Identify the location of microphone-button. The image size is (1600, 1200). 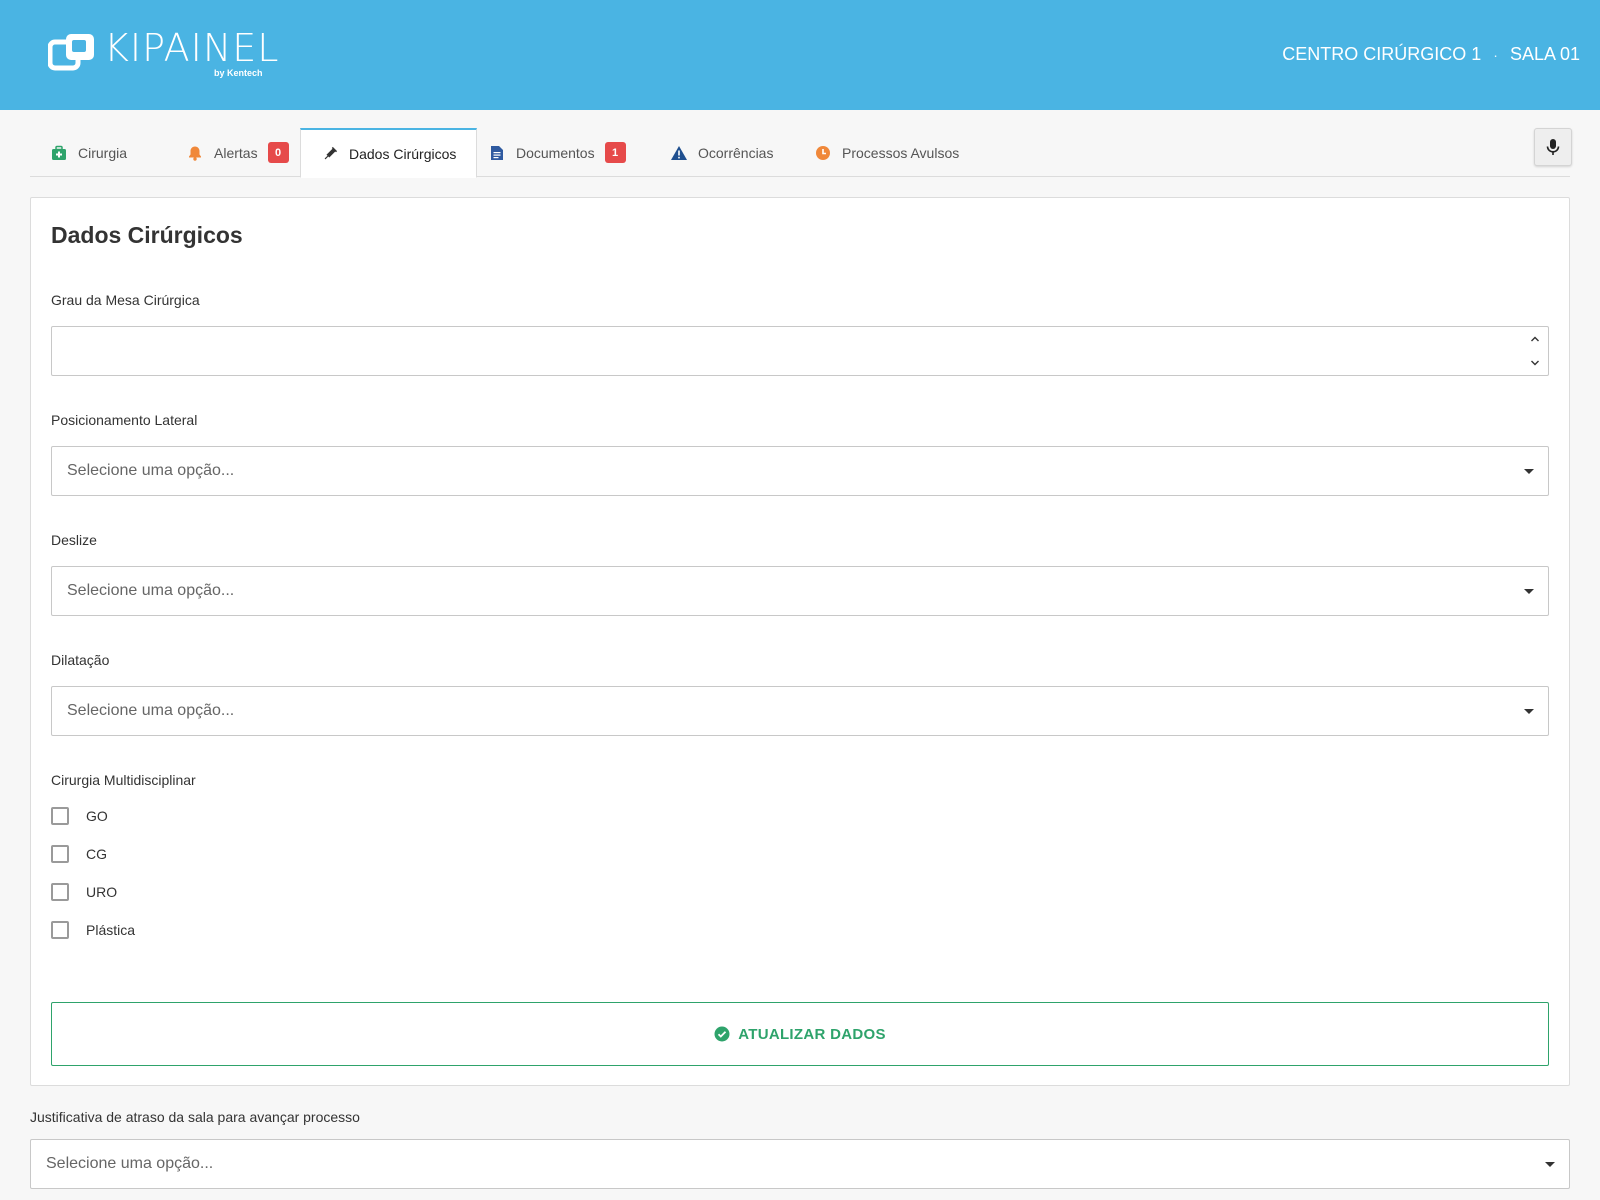
(1553, 147).